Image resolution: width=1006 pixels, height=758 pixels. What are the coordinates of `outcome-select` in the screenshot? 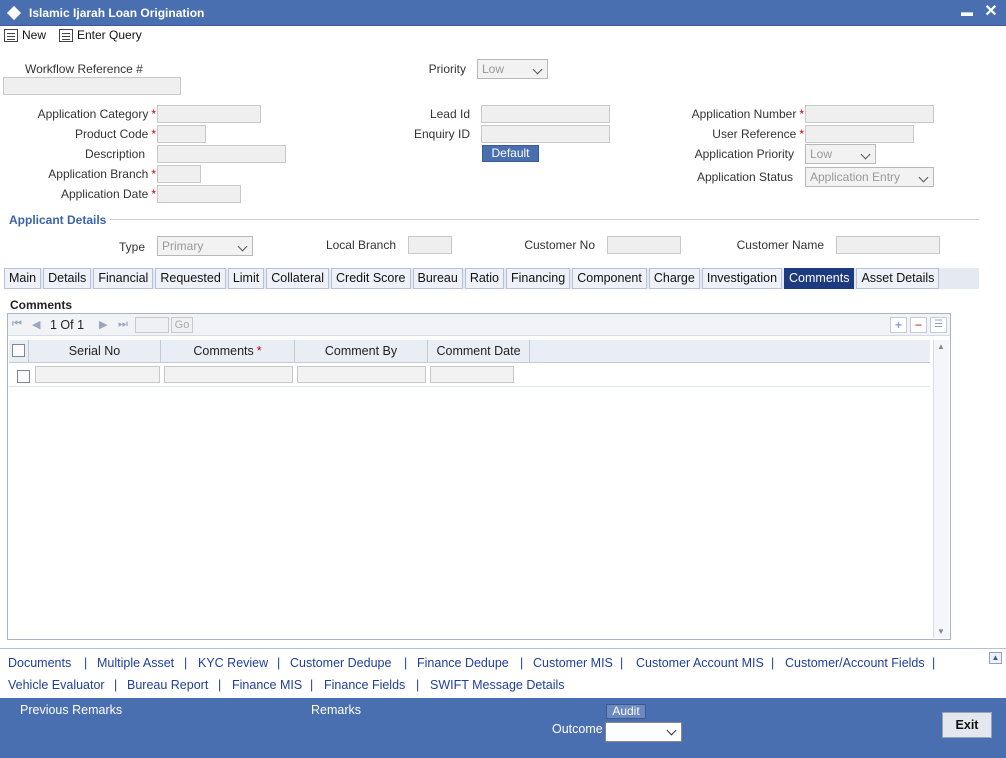 It's located at (643, 732).